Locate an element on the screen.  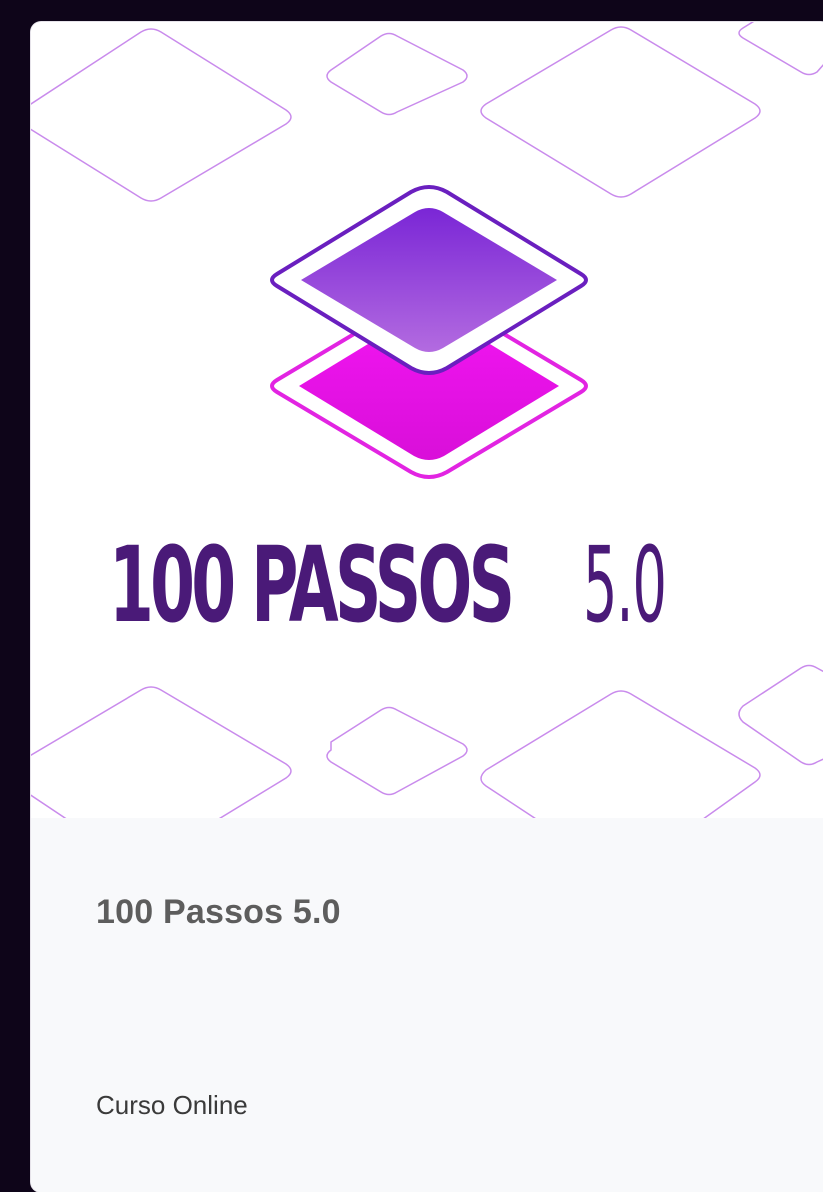
course-logo-wordmark: 100 PASSOS 5.0 is located at coordinates (425, 585).